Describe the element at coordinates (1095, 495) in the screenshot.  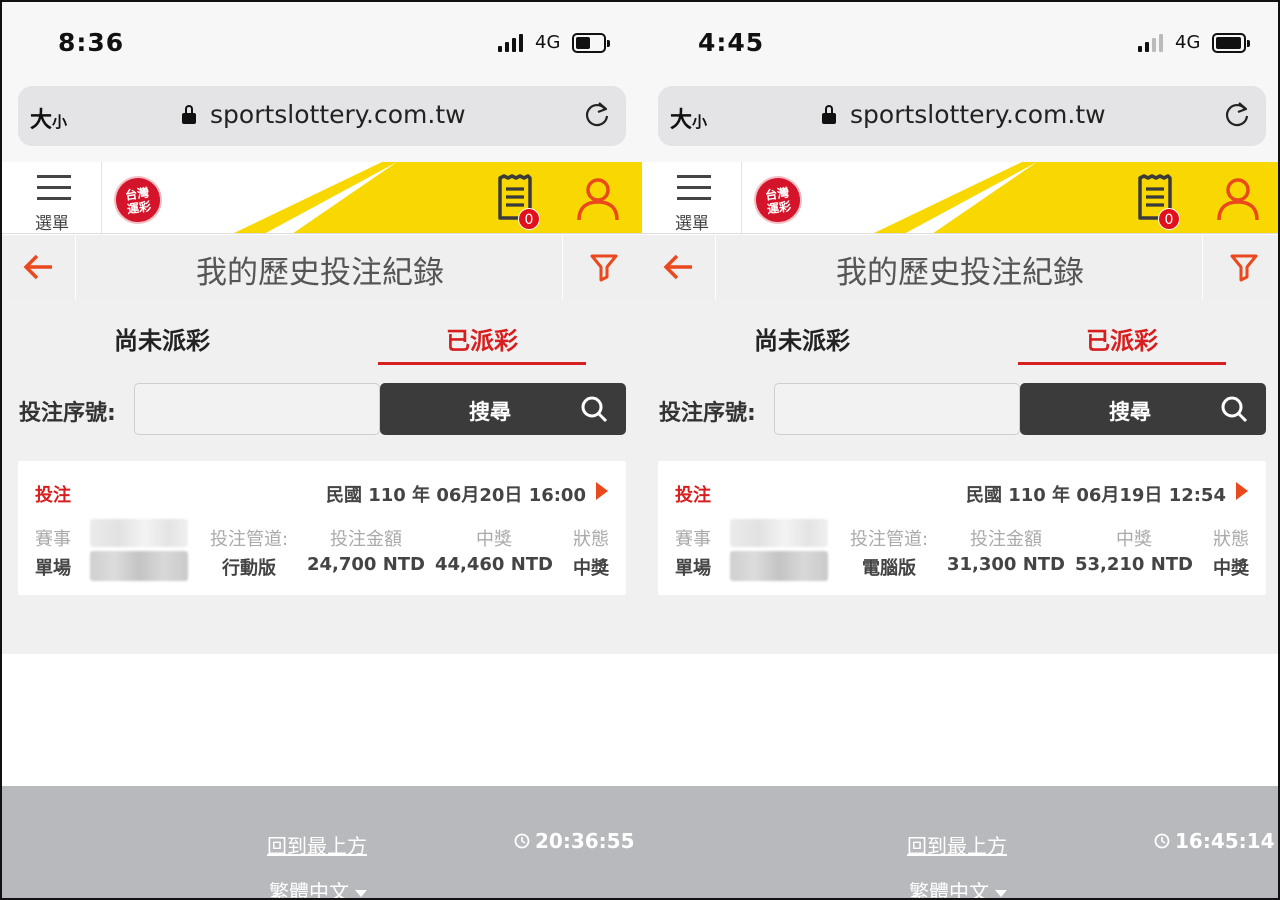
I see `record-datetime: 民國 110 年 06月19日 12:54` at that location.